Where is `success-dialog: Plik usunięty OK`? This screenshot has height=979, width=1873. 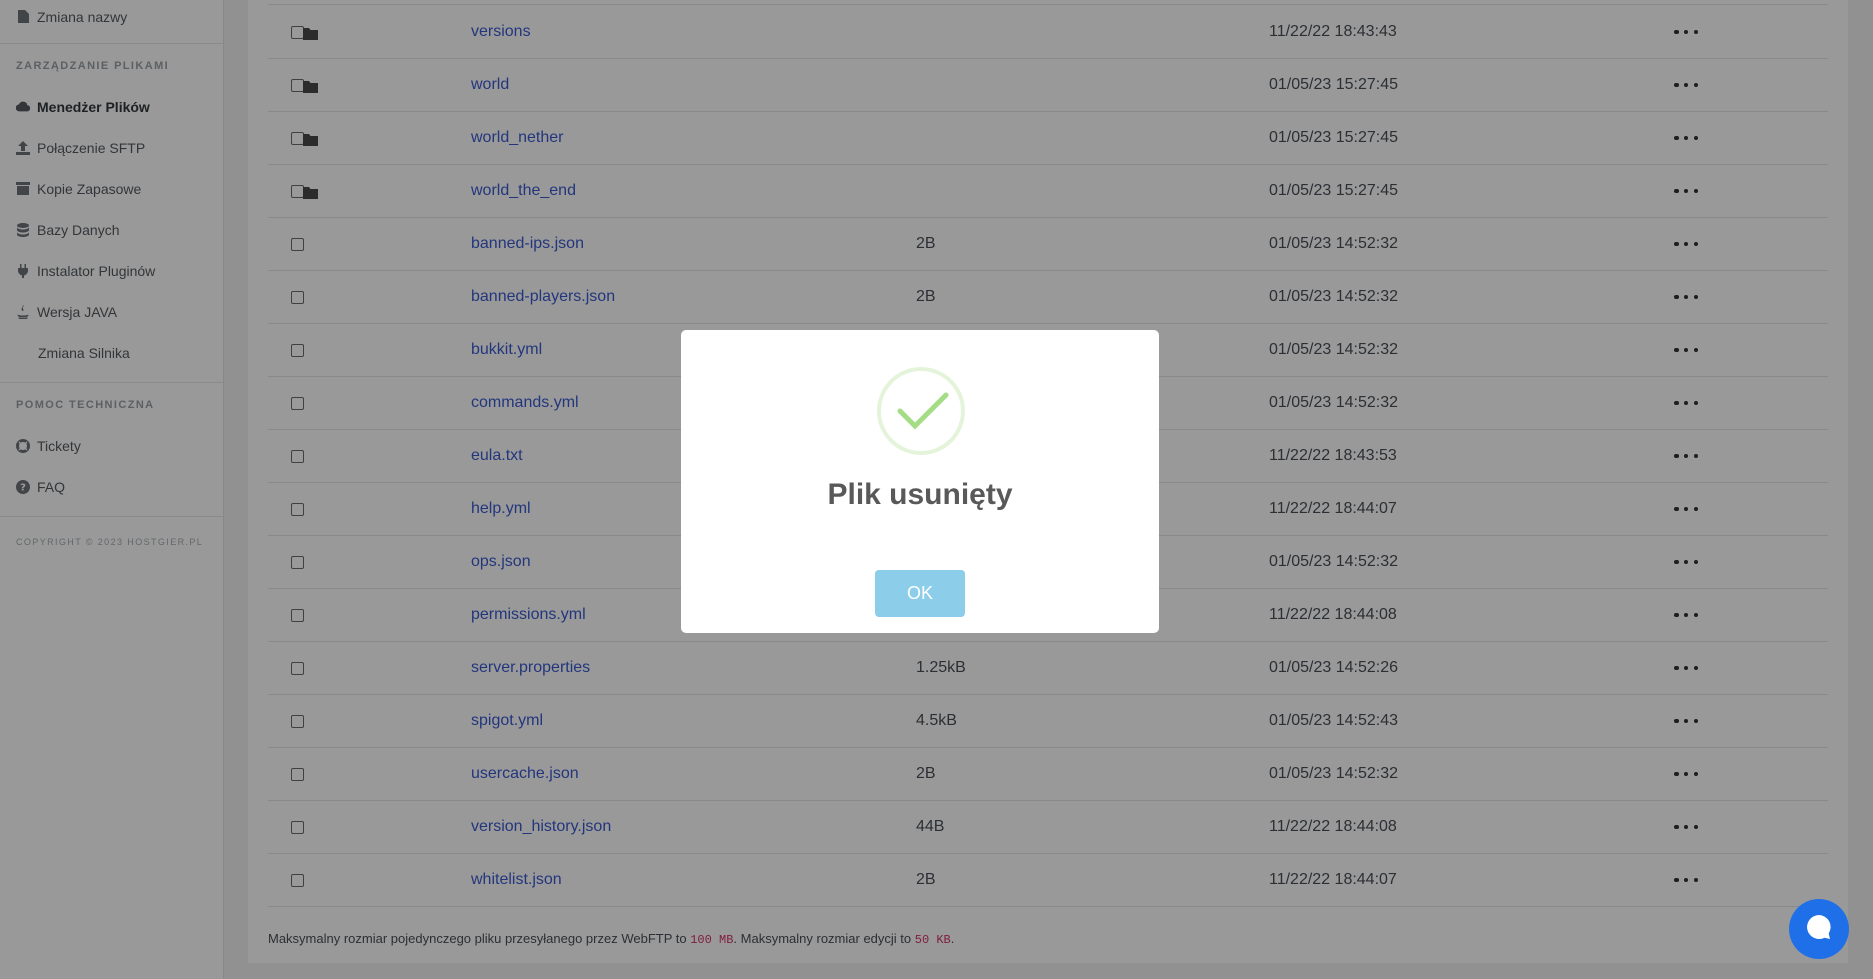 success-dialog: Plik usunięty OK is located at coordinates (920, 481).